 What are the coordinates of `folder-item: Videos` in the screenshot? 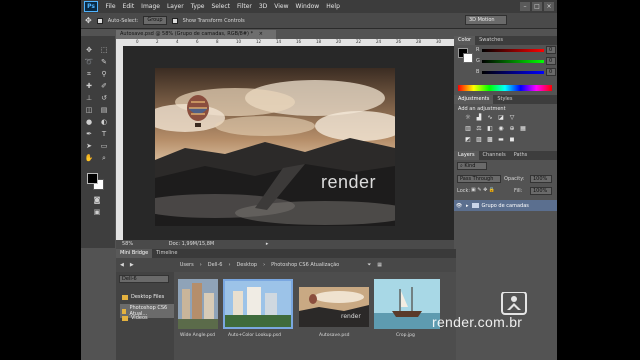 It's located at (135, 318).